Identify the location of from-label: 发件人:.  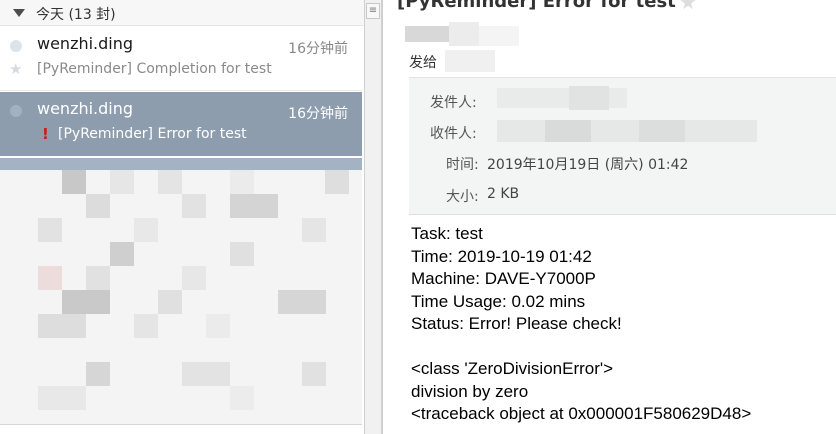
(453, 103).